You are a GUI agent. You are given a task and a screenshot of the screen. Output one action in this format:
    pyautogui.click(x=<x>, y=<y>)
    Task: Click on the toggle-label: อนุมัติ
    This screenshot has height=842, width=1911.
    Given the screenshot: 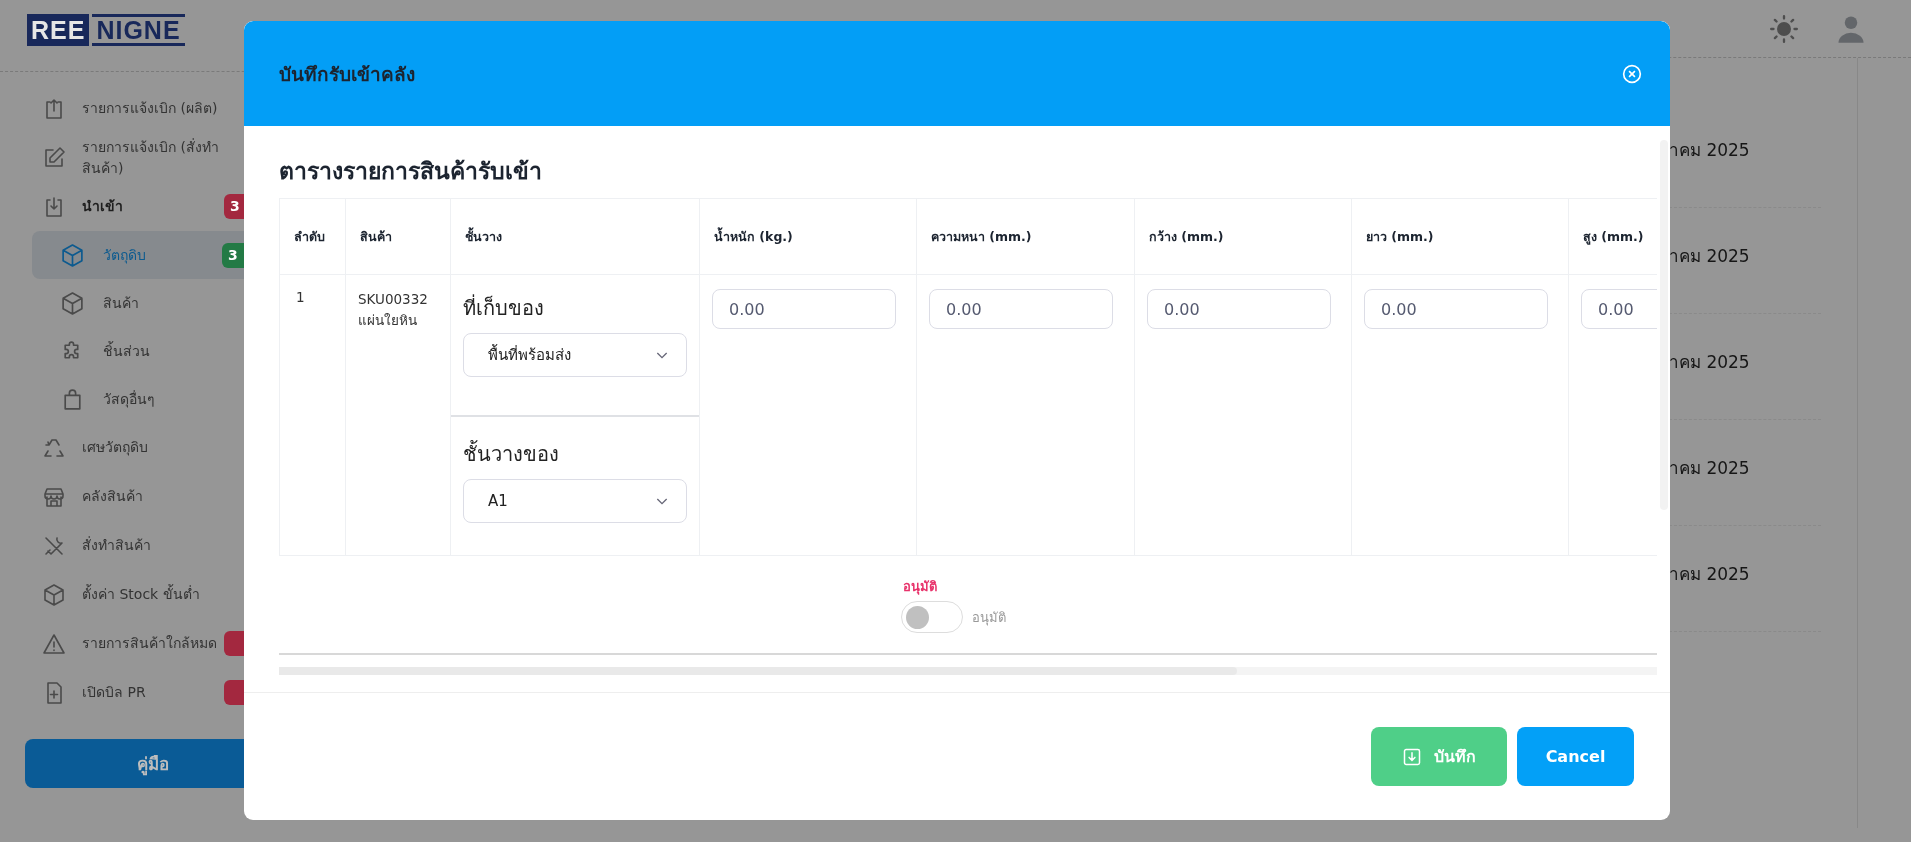 What is the action you would take?
    pyautogui.click(x=988, y=618)
    